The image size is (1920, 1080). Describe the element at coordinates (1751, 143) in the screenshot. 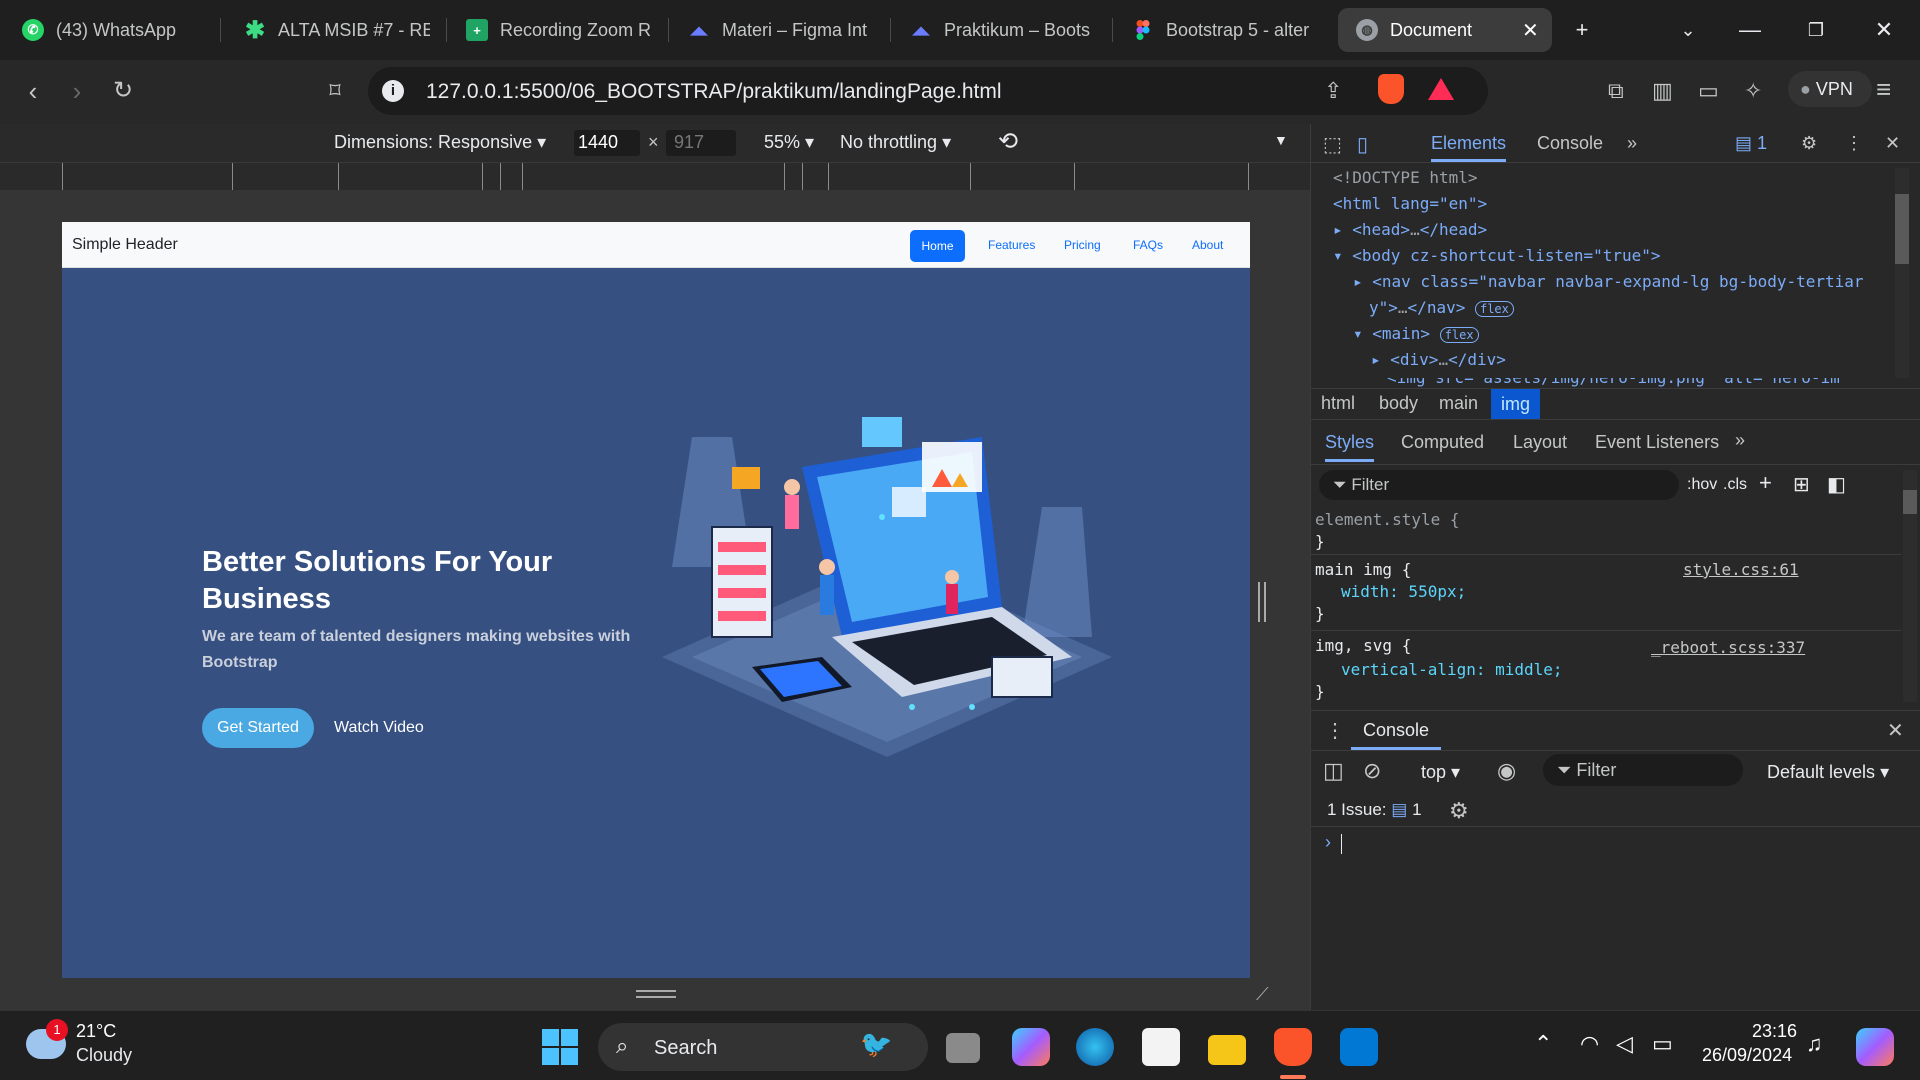

I see `issues-badge: ▤ 1` at that location.